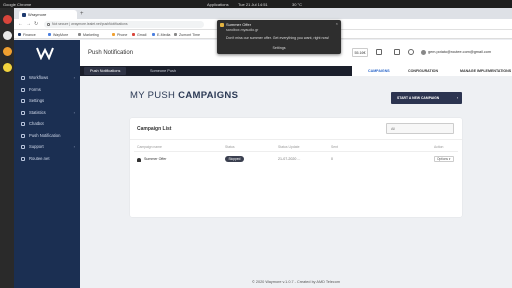  I want to click on tab-strip: Wraymore +, so click(263, 13).